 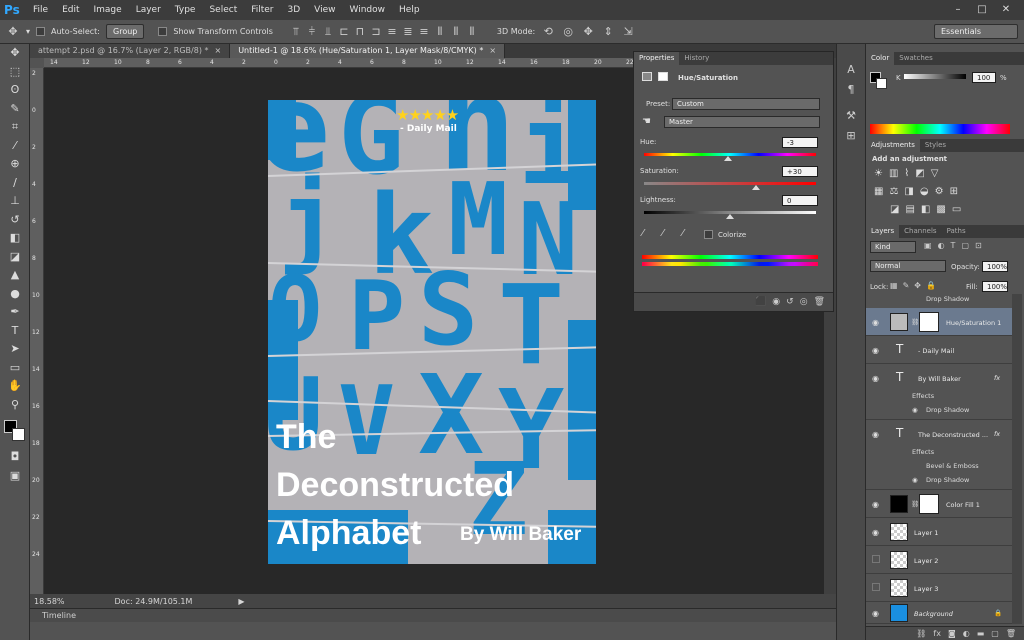 I want to click on filter-pixel-icon: ▣, so click(x=928, y=245).